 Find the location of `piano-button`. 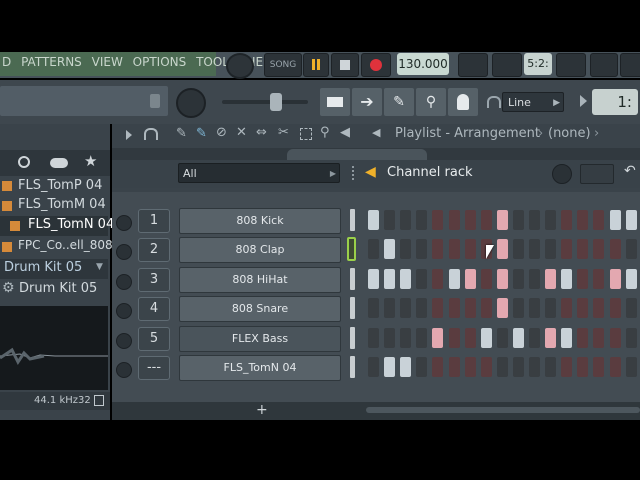

piano-button is located at coordinates (571, 65).